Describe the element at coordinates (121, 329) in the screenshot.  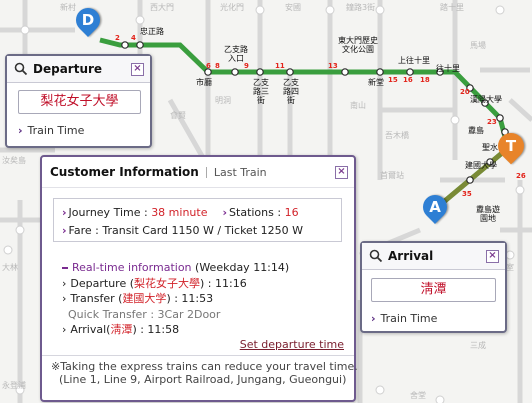
I see `arrival-station: 淸潭` at that location.